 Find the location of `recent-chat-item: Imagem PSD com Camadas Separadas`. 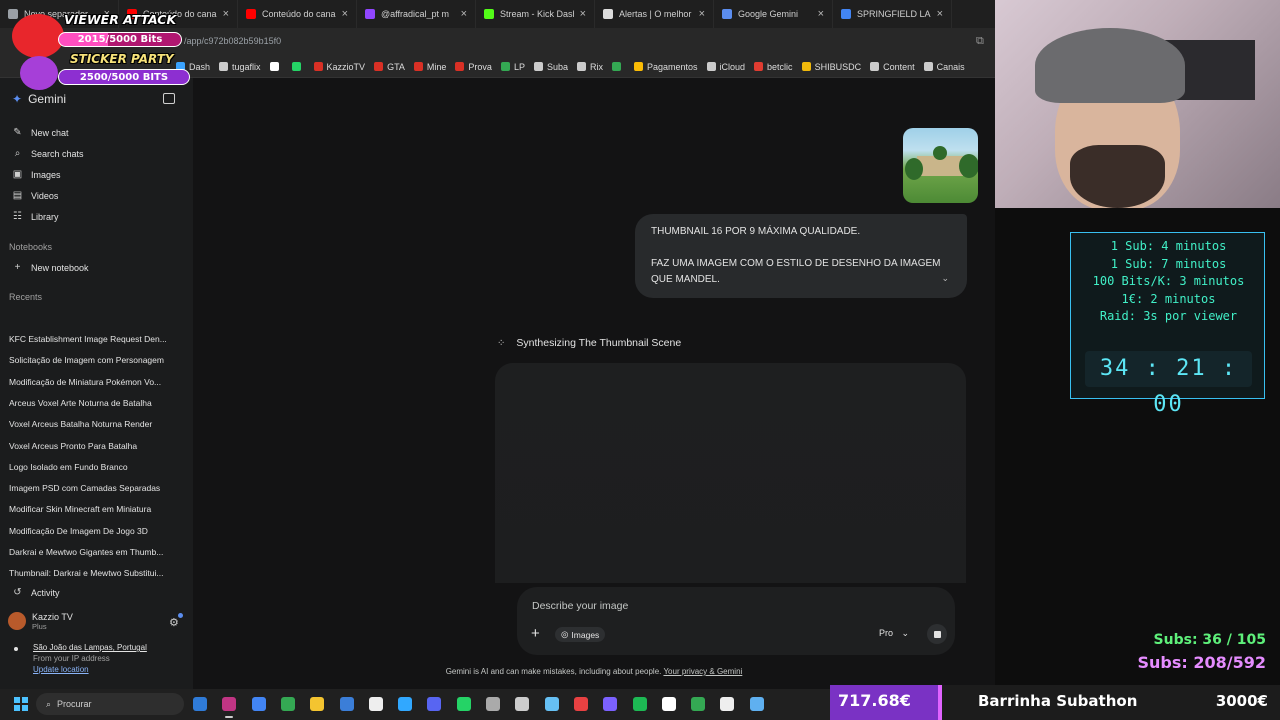

recent-chat-item: Imagem PSD com Camadas Separadas is located at coordinates (94, 488).